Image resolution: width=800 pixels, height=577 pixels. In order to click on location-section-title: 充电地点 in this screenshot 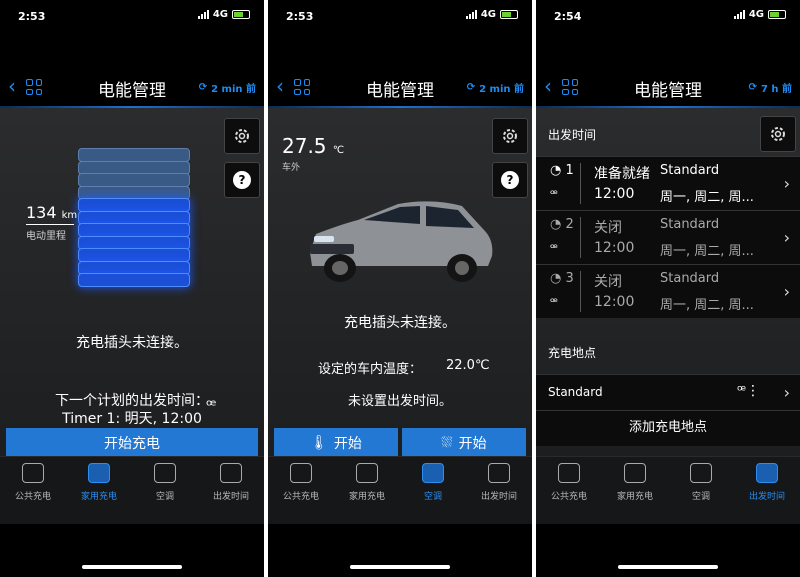, I will do `click(572, 353)`.